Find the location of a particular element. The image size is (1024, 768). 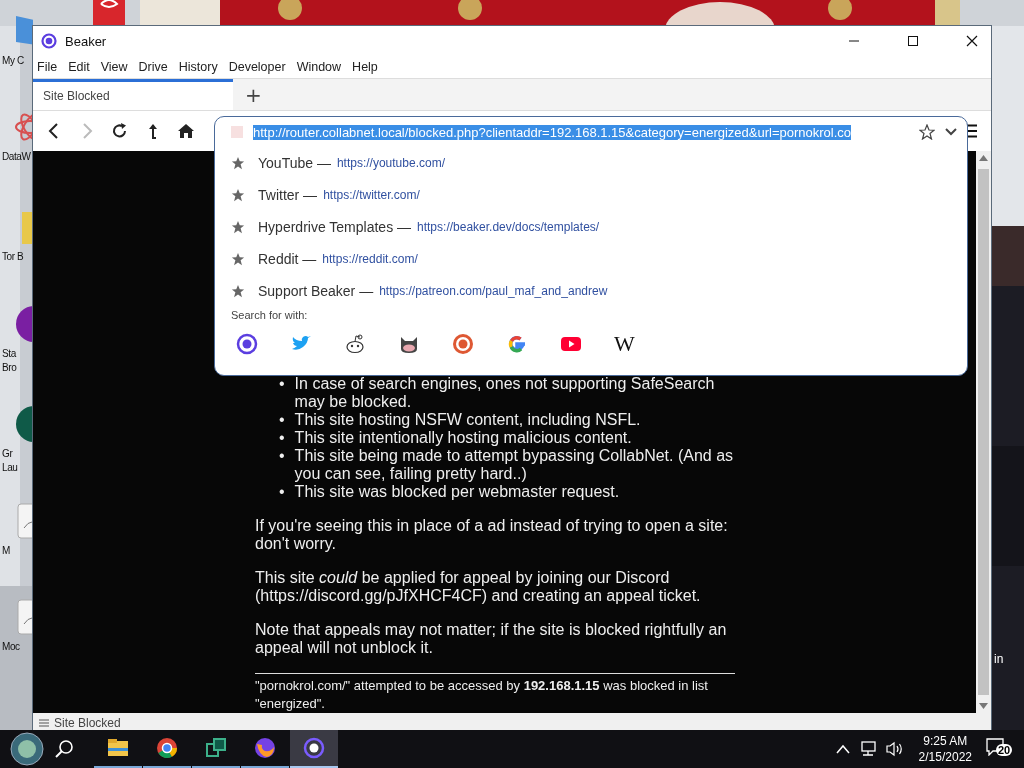

close-icon is located at coordinates (972, 41).